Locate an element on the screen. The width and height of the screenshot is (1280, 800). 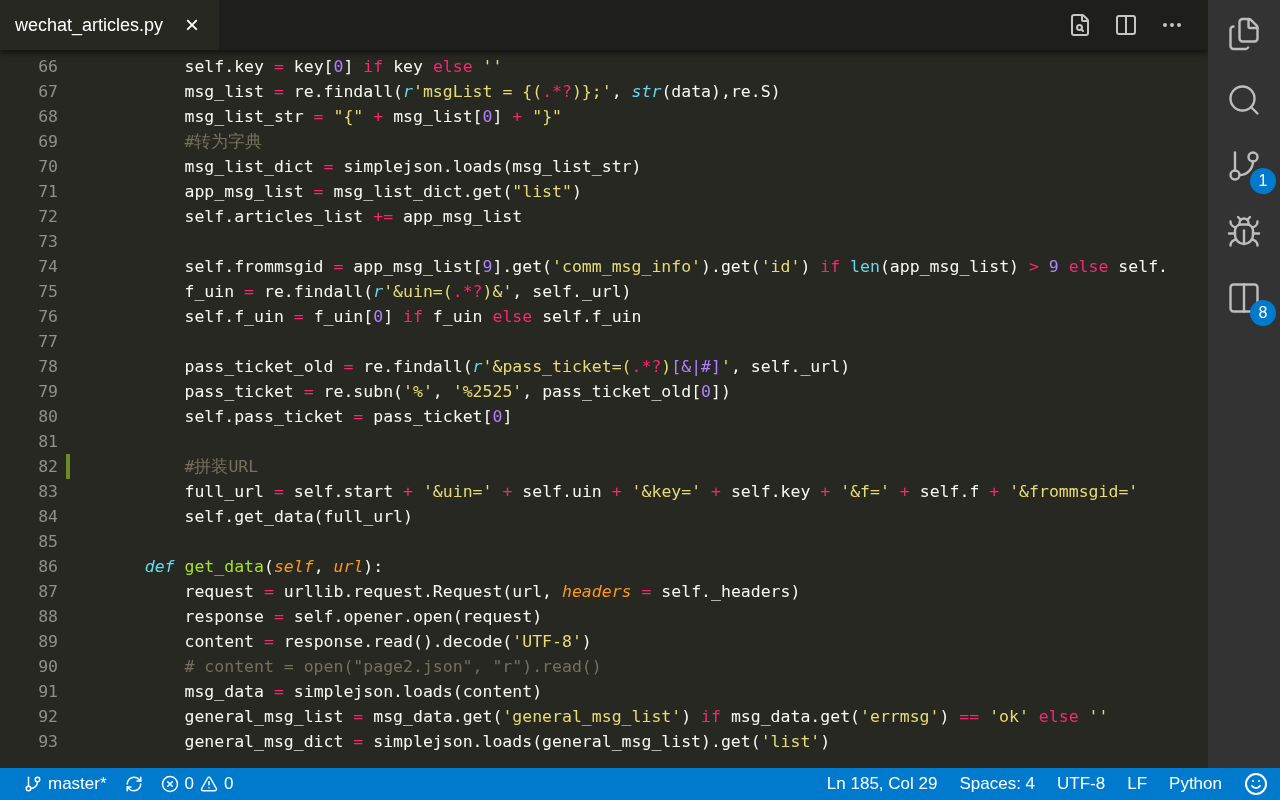
code-line: #转为字典 is located at coordinates (223, 141).